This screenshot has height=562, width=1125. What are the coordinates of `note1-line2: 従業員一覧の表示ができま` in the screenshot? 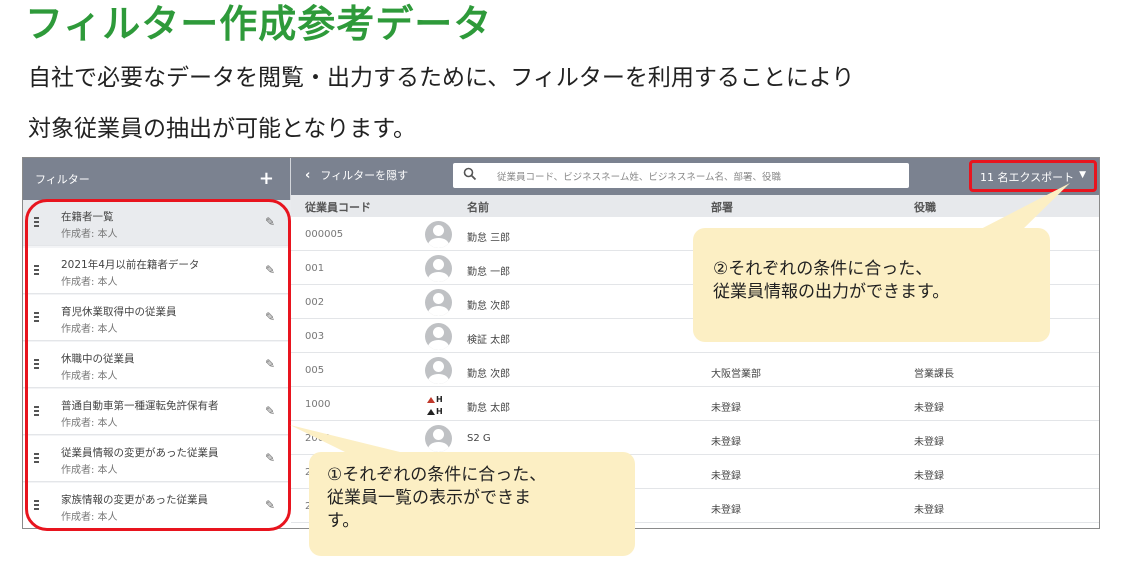 It's located at (429, 498).